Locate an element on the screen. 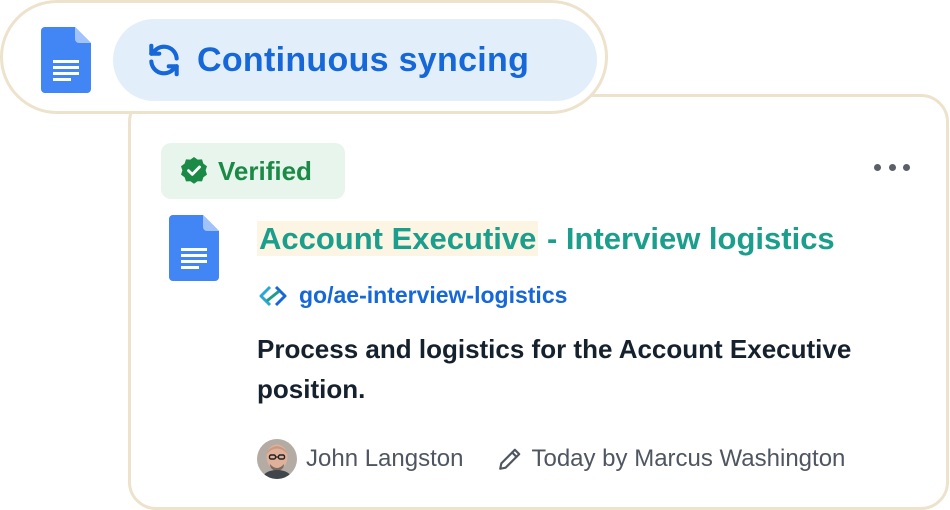 This screenshot has width=950, height=510. verified-check-icon is located at coordinates (194, 170).